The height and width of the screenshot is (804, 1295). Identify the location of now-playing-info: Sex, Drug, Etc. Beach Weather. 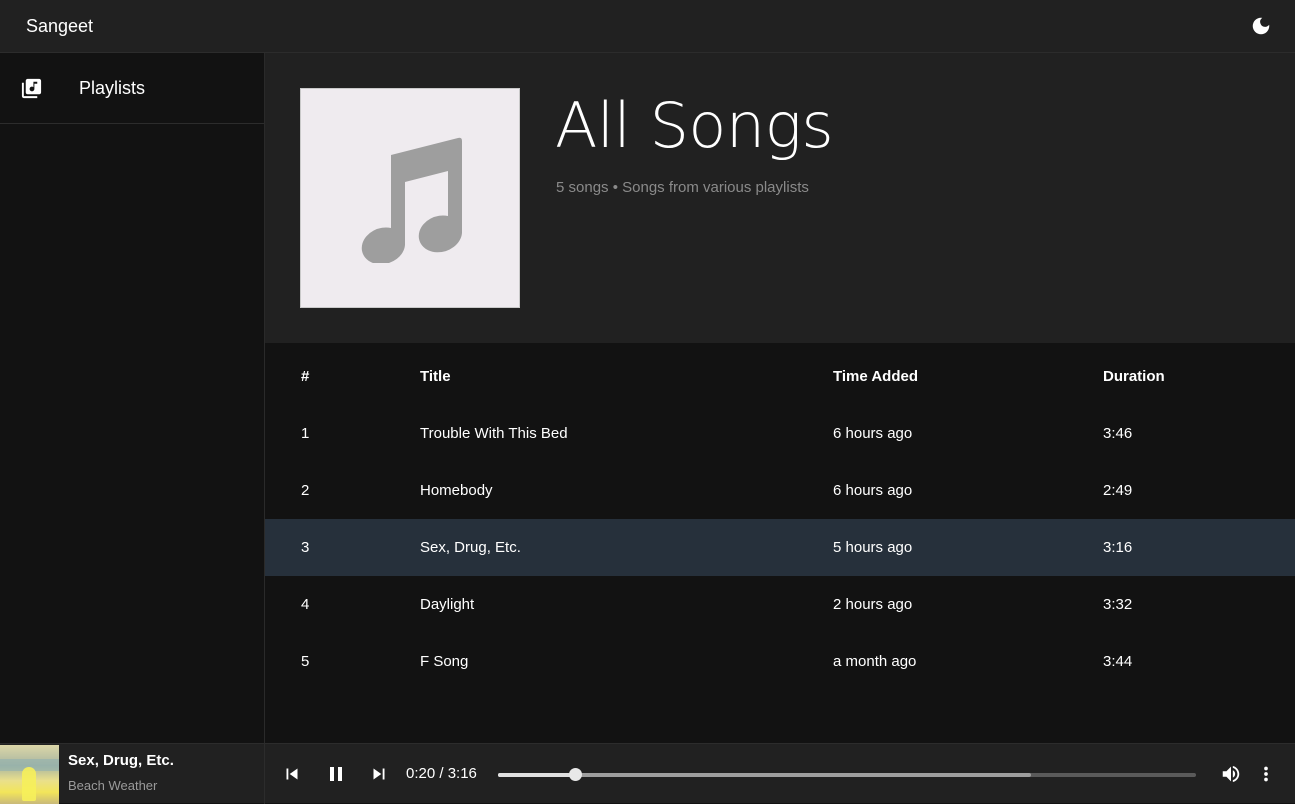
(163, 772).